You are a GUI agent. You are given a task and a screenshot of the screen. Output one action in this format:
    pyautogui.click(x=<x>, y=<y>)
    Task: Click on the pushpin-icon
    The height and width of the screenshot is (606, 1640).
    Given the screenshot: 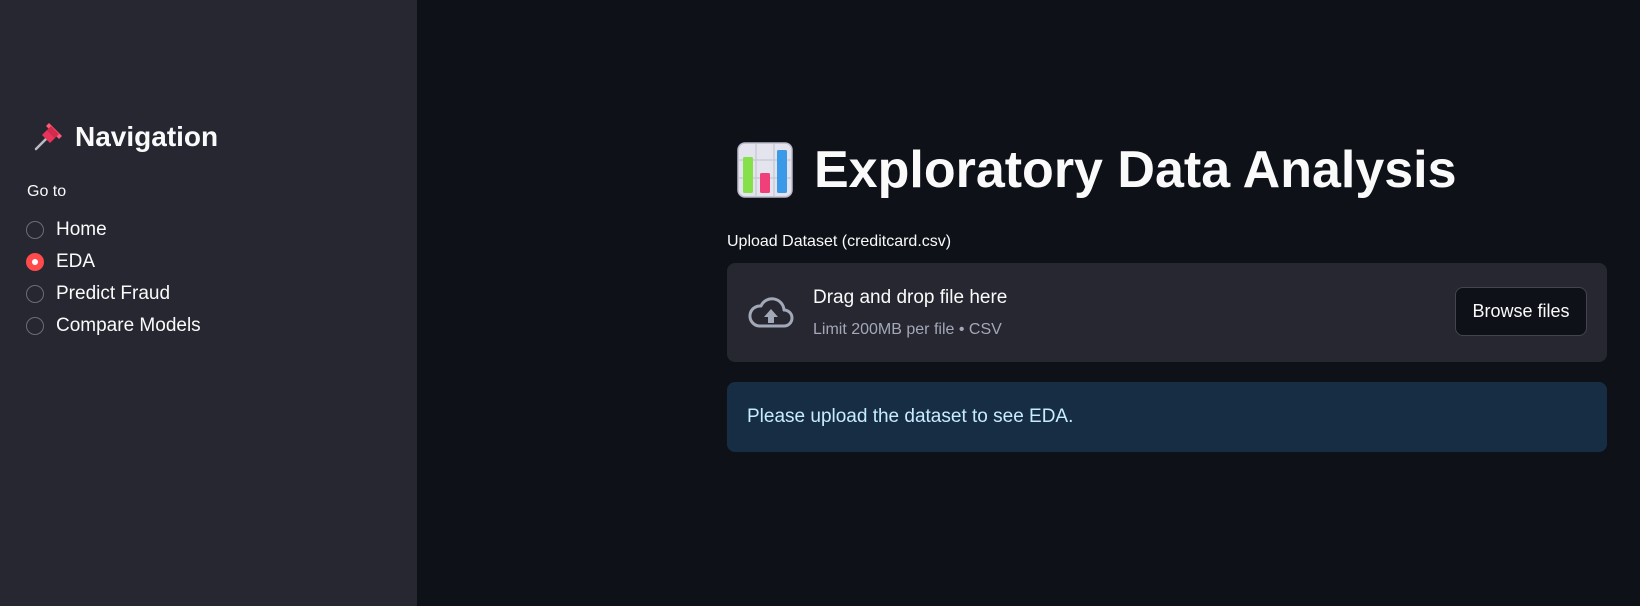 What is the action you would take?
    pyautogui.click(x=48, y=137)
    